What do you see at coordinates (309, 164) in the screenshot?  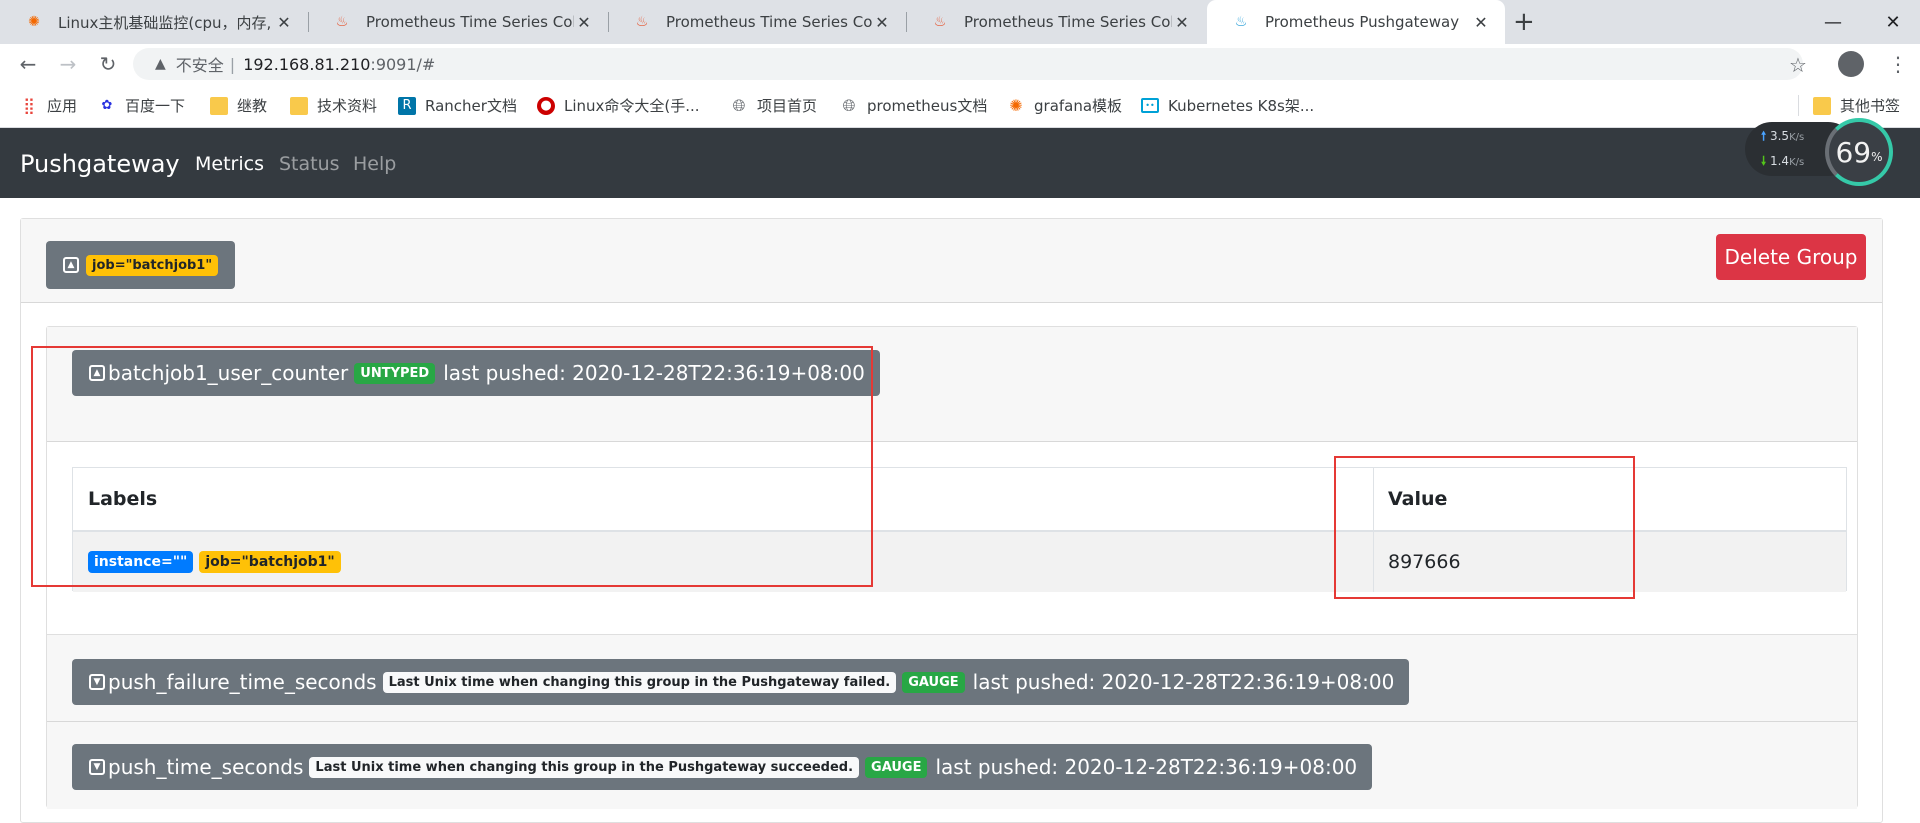 I see `nav-status: Status` at bounding box center [309, 164].